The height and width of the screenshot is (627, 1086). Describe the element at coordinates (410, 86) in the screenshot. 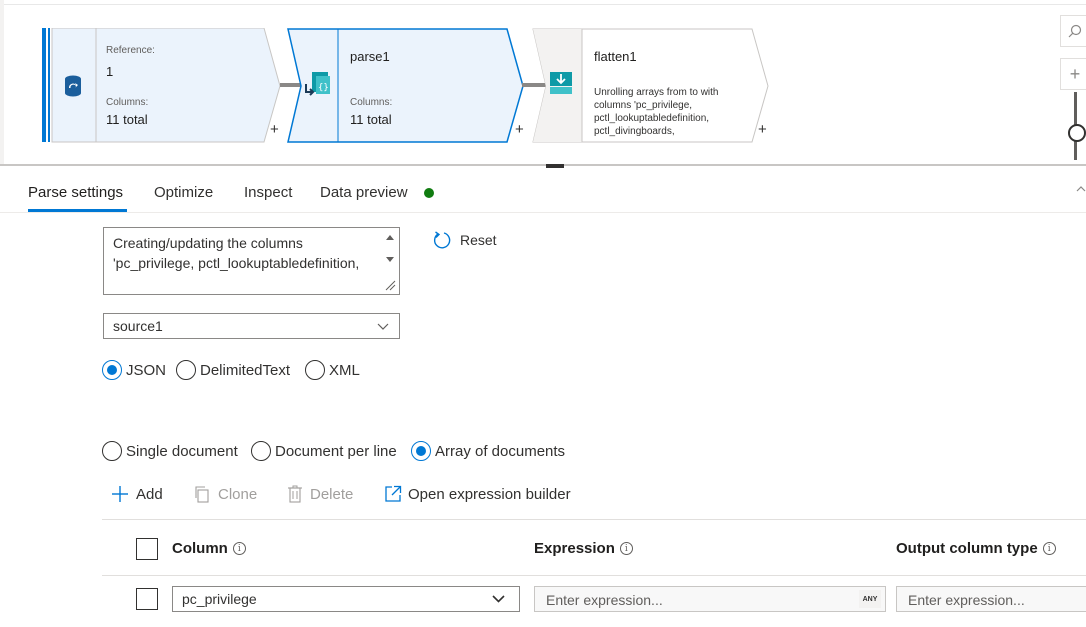

I see `parse-node: {} parse1 Columns: 11 total +` at that location.